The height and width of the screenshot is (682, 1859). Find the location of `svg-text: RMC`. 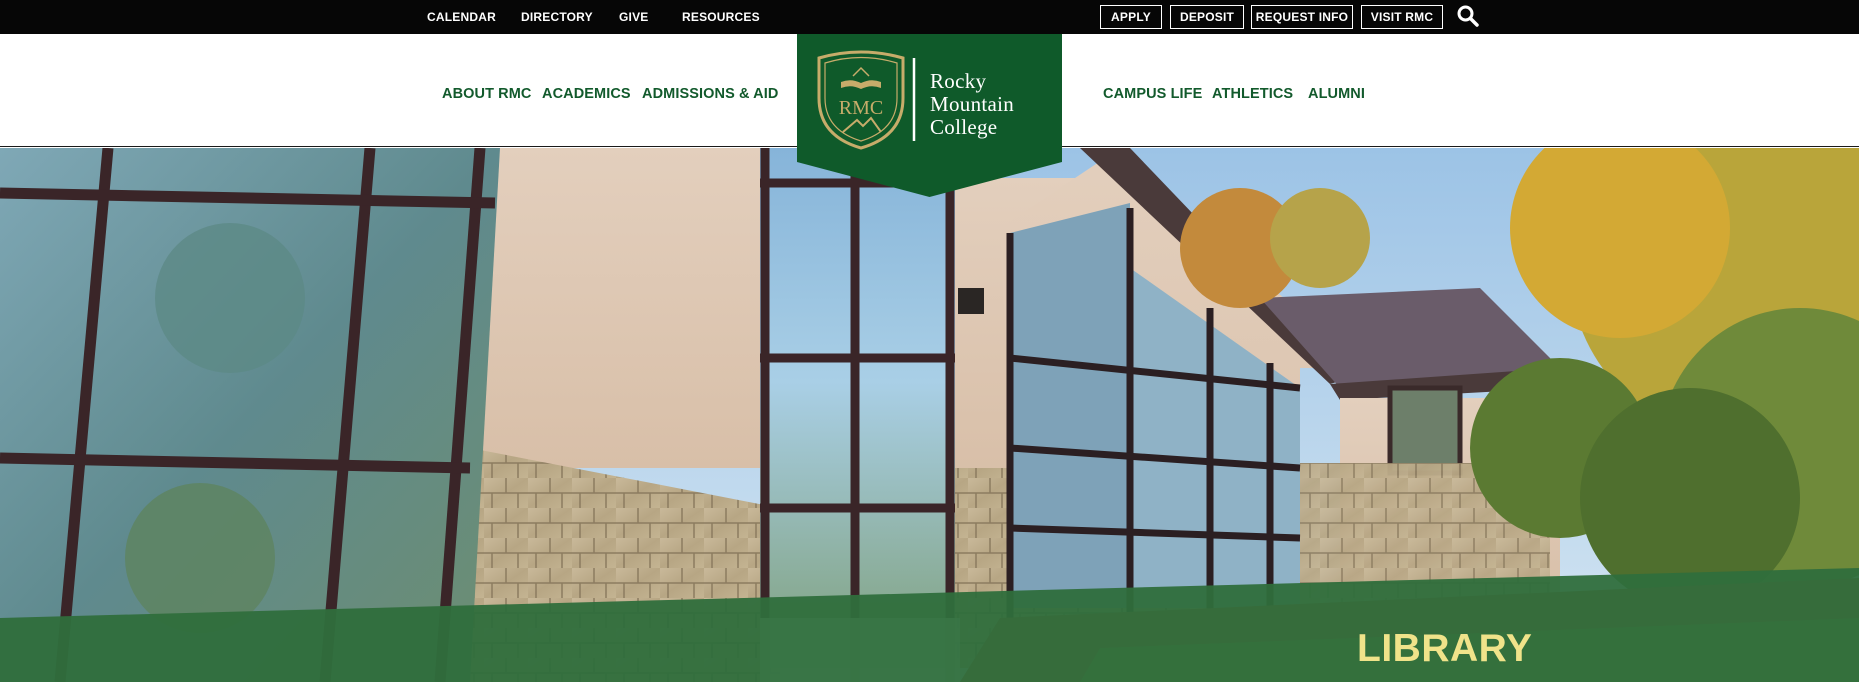

svg-text: RMC is located at coordinates (861, 108).